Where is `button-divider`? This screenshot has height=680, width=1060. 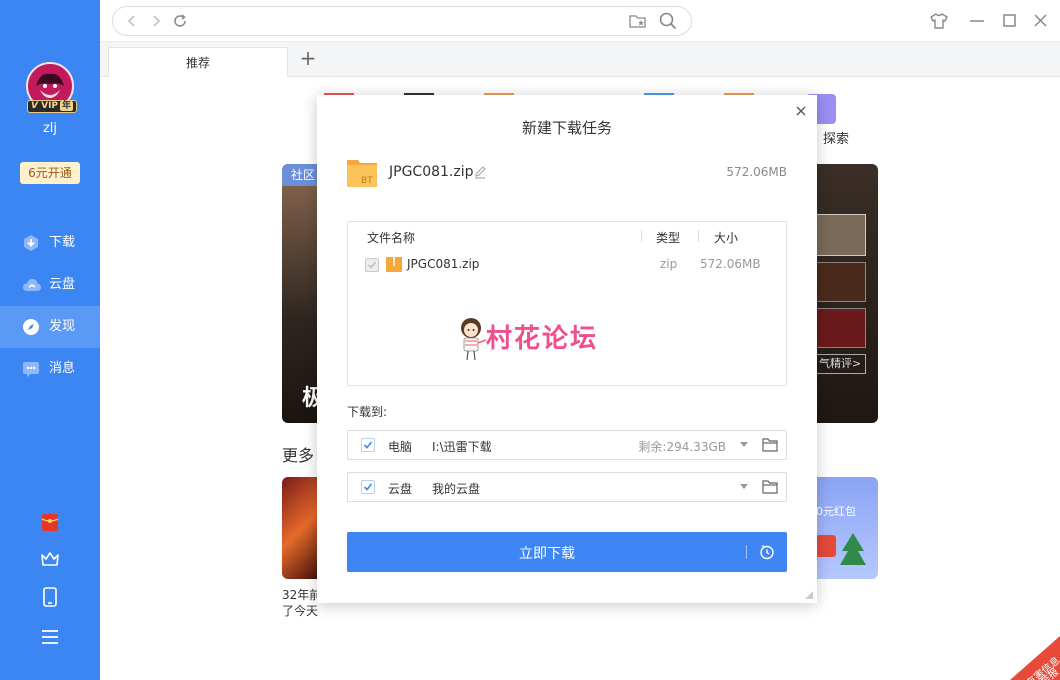
button-divider is located at coordinates (746, 552).